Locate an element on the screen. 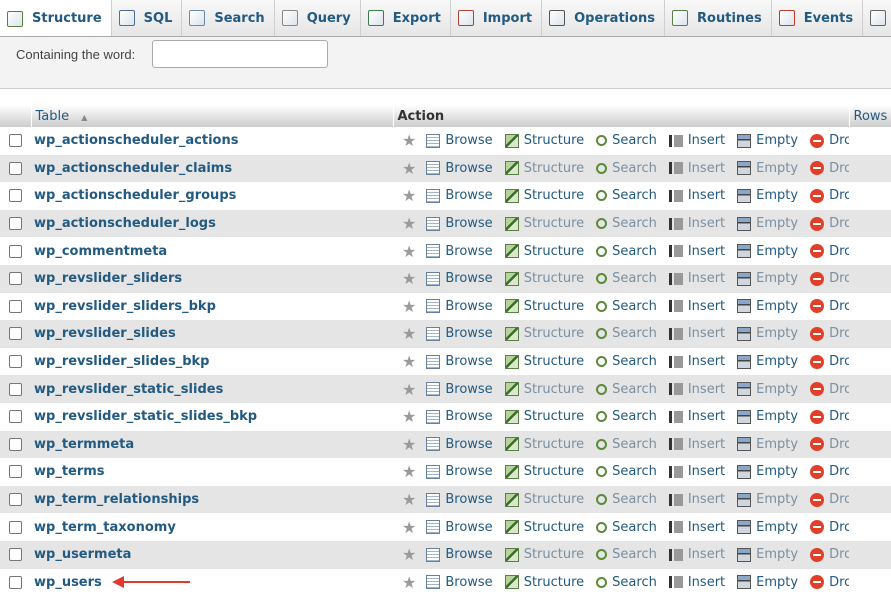 The width and height of the screenshot is (891, 596). tab-events: Events is located at coordinates (817, 18).